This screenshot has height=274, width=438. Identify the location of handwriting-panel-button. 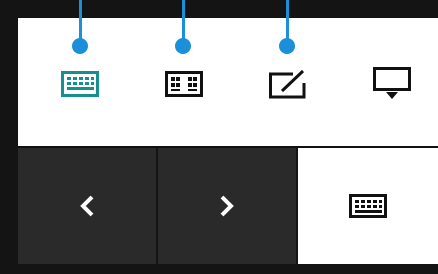
(288, 84).